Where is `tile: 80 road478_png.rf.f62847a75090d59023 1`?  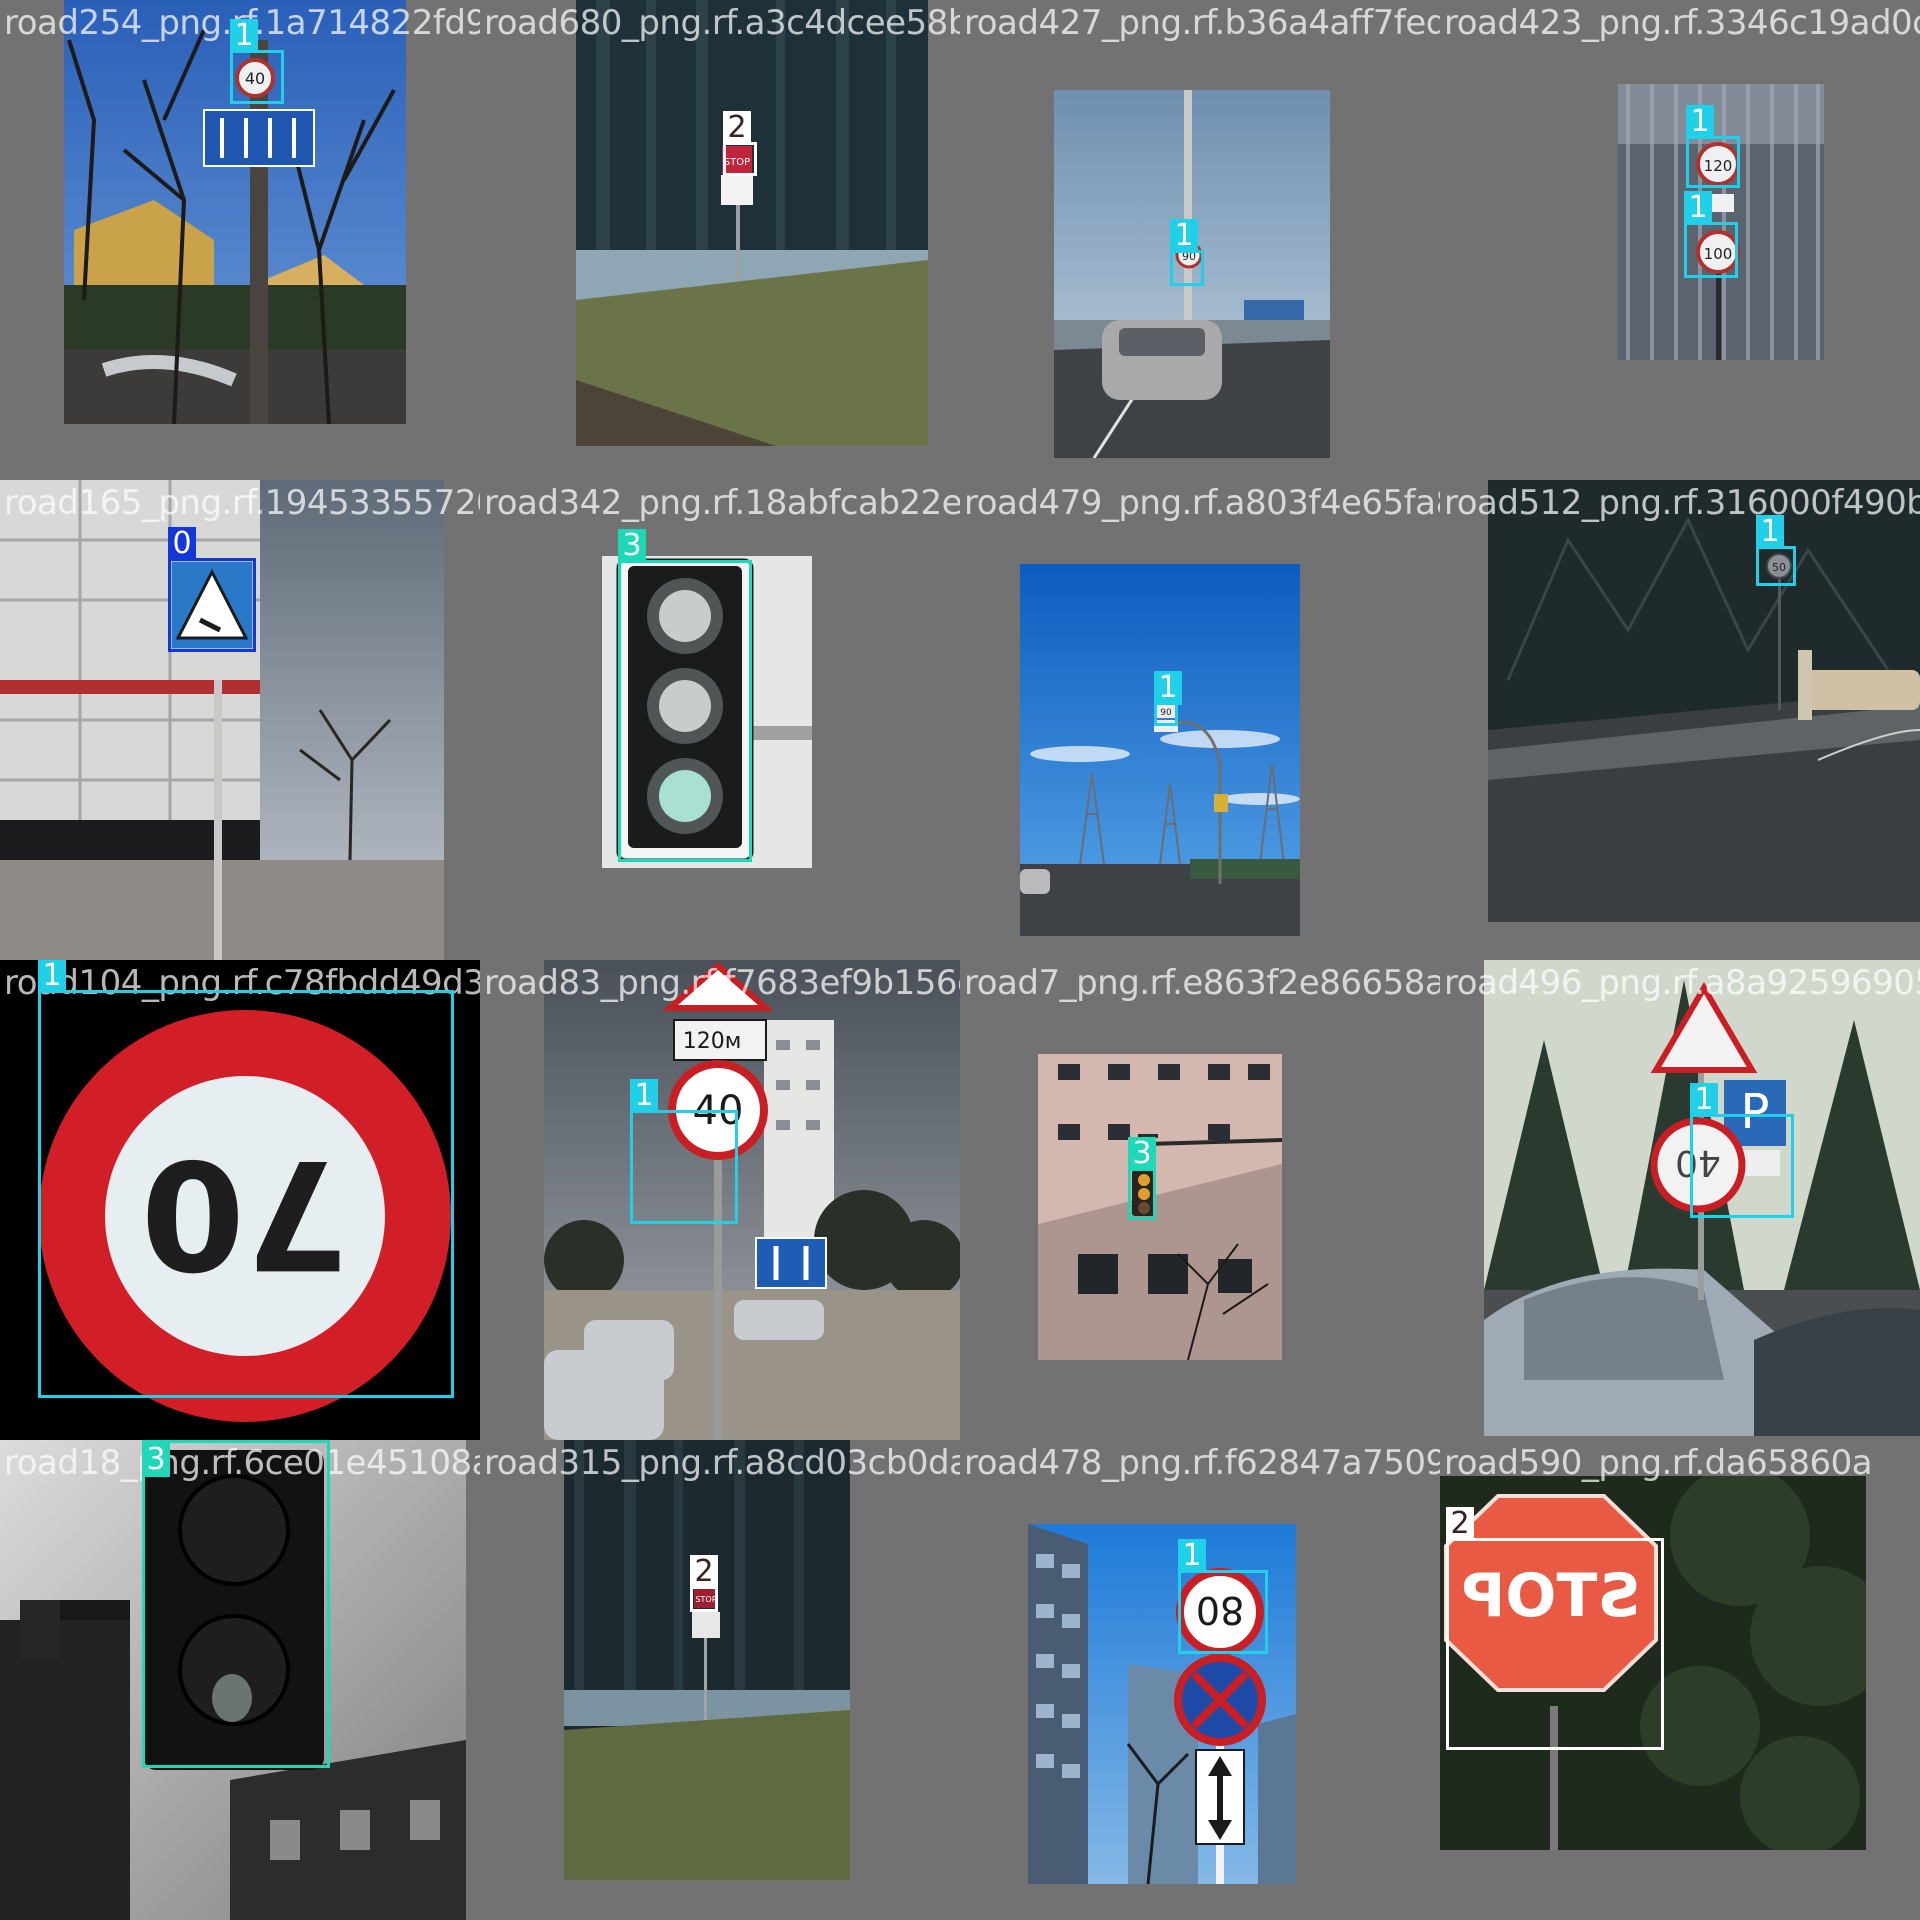 tile: 80 road478_png.rf.f62847a75090d59023 1 is located at coordinates (1200, 1680).